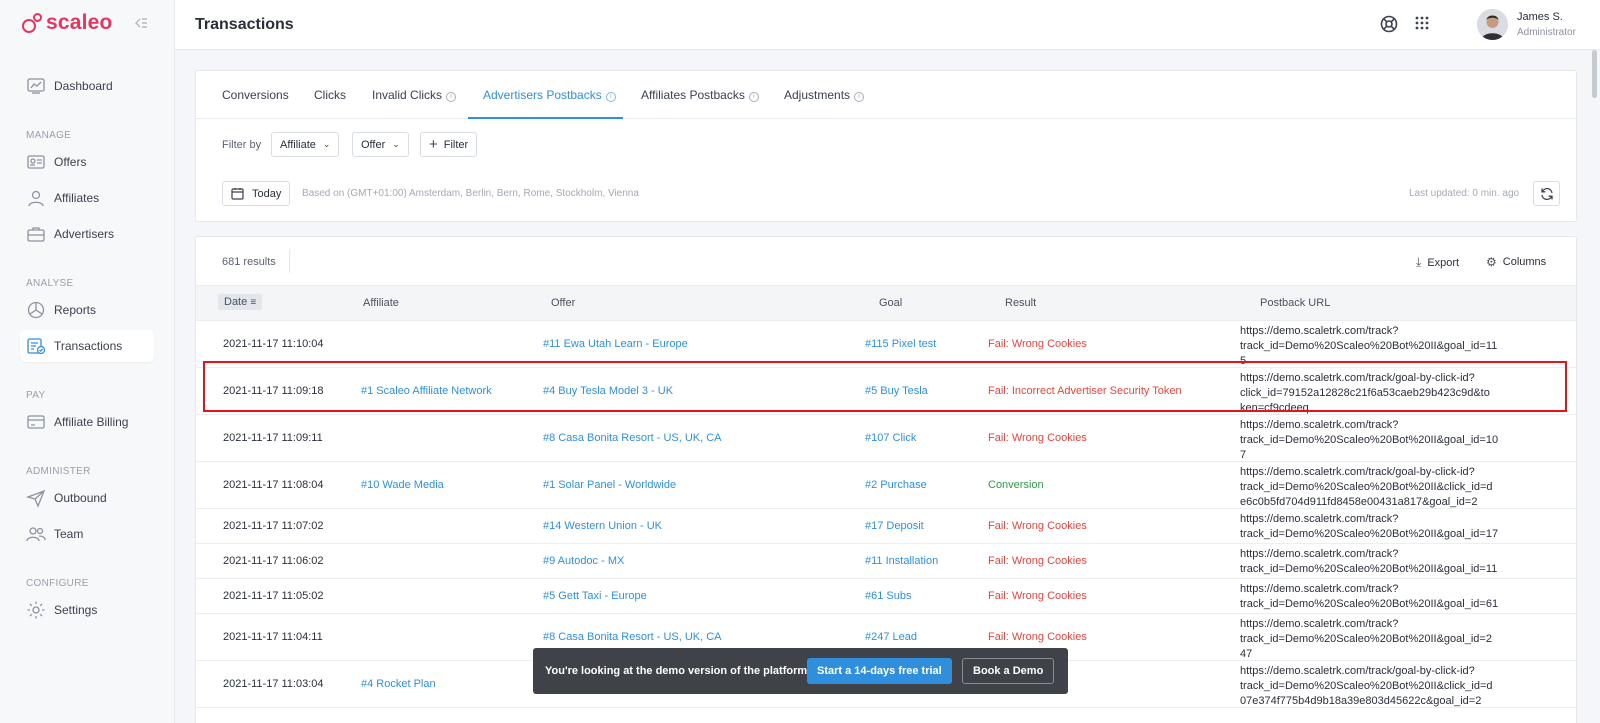 This screenshot has width=1600, height=723. I want to click on sidebar-item-settings: Settings, so click(87, 610).